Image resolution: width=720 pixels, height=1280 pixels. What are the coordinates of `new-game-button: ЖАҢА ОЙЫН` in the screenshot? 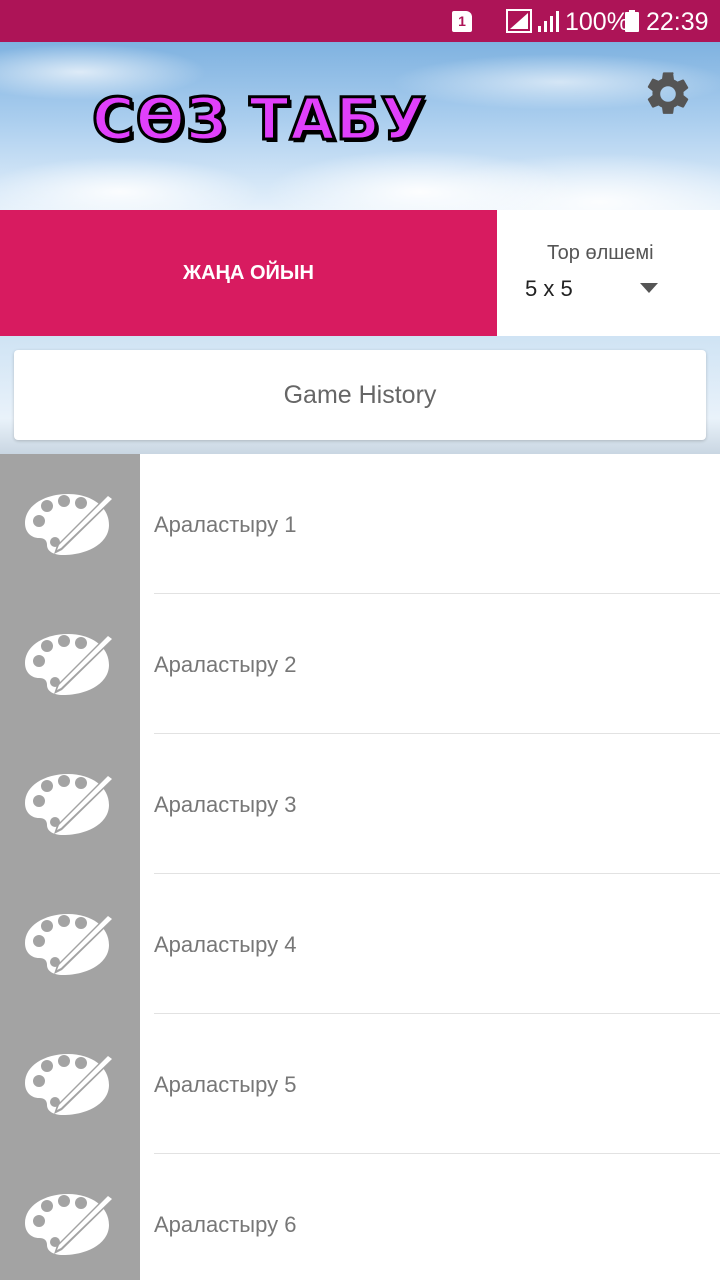 It's located at (248, 273).